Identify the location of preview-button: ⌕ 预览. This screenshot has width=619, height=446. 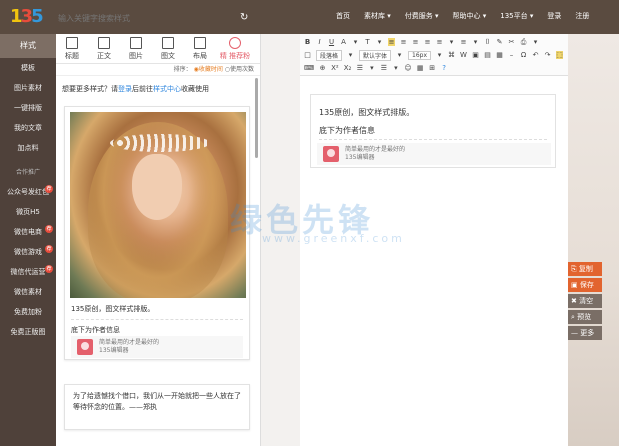
(585, 317).